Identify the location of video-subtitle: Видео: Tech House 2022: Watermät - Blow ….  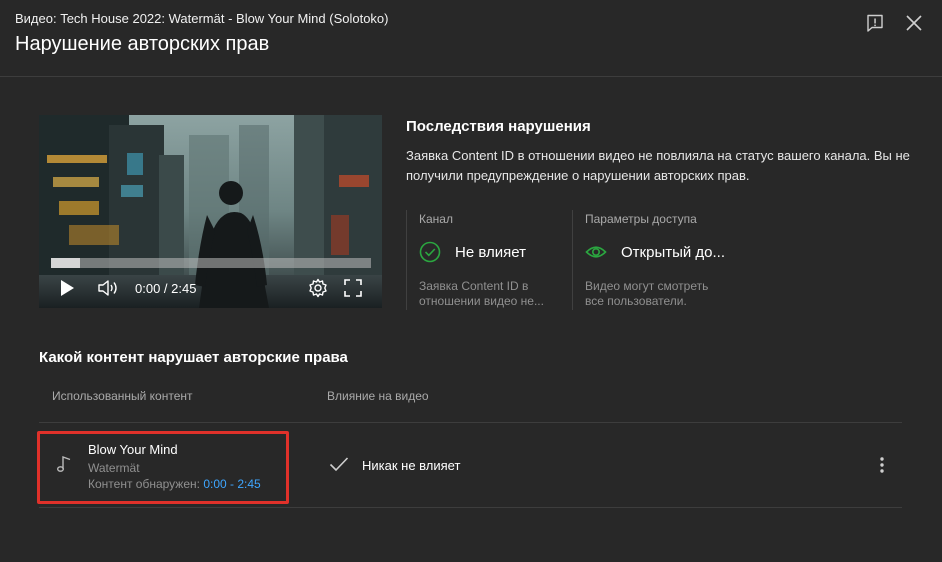
(202, 18).